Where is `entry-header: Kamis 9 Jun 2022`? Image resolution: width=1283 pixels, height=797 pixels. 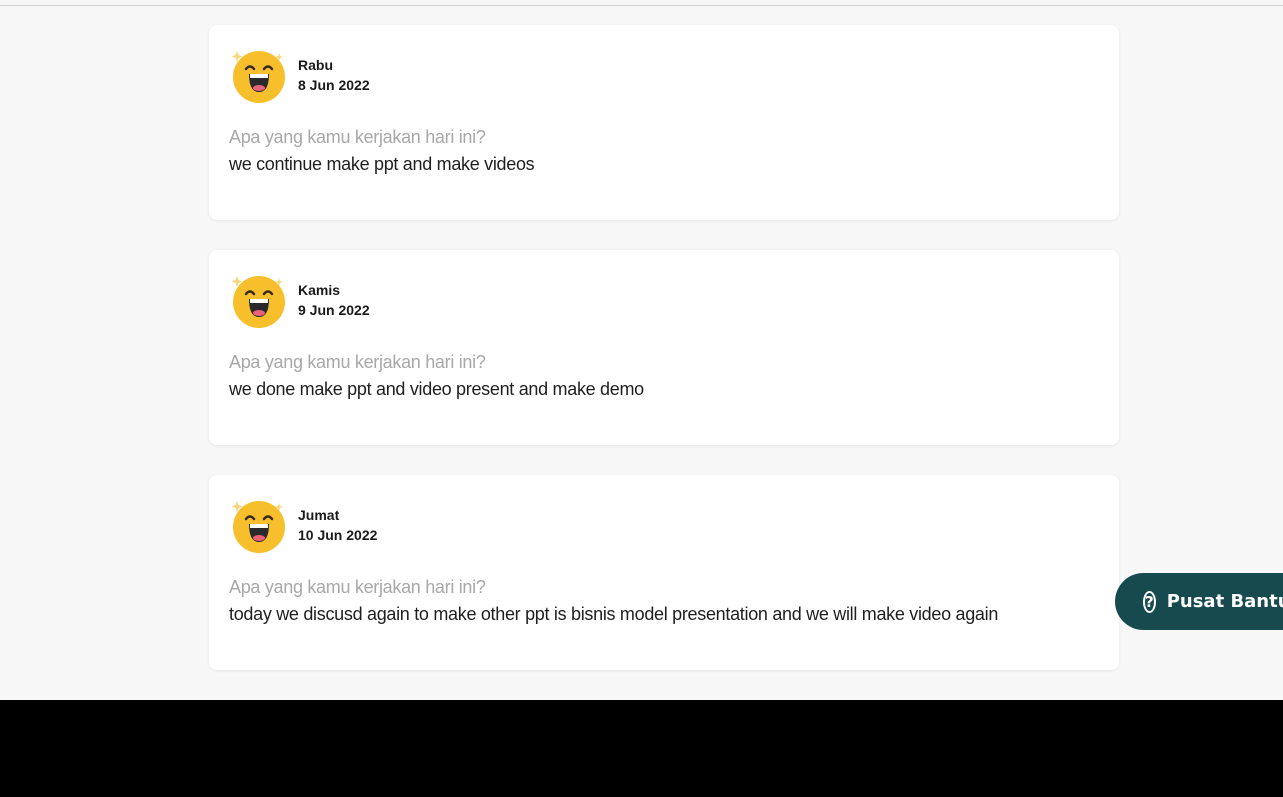 entry-header: Kamis 9 Jun 2022 is located at coordinates (300, 300).